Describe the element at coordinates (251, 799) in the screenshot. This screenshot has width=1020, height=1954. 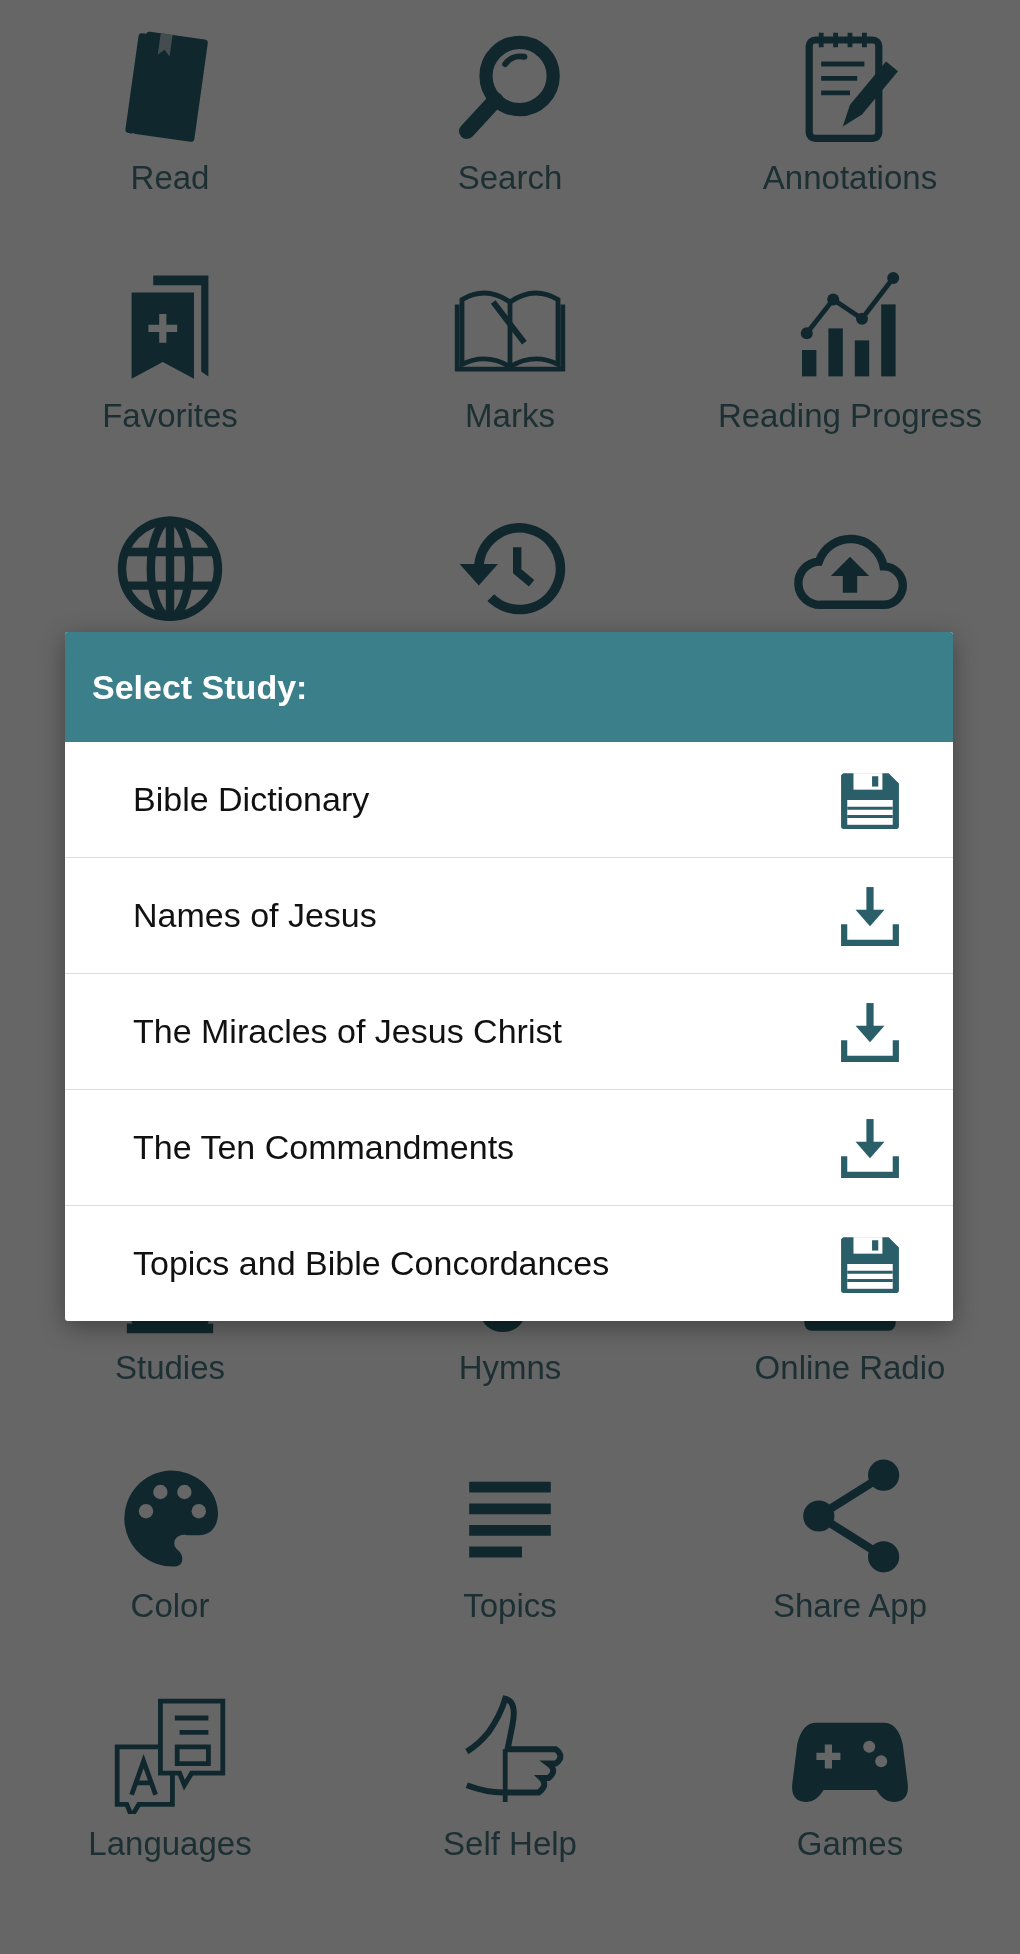
I see `study-title: Bible Dictionary` at that location.